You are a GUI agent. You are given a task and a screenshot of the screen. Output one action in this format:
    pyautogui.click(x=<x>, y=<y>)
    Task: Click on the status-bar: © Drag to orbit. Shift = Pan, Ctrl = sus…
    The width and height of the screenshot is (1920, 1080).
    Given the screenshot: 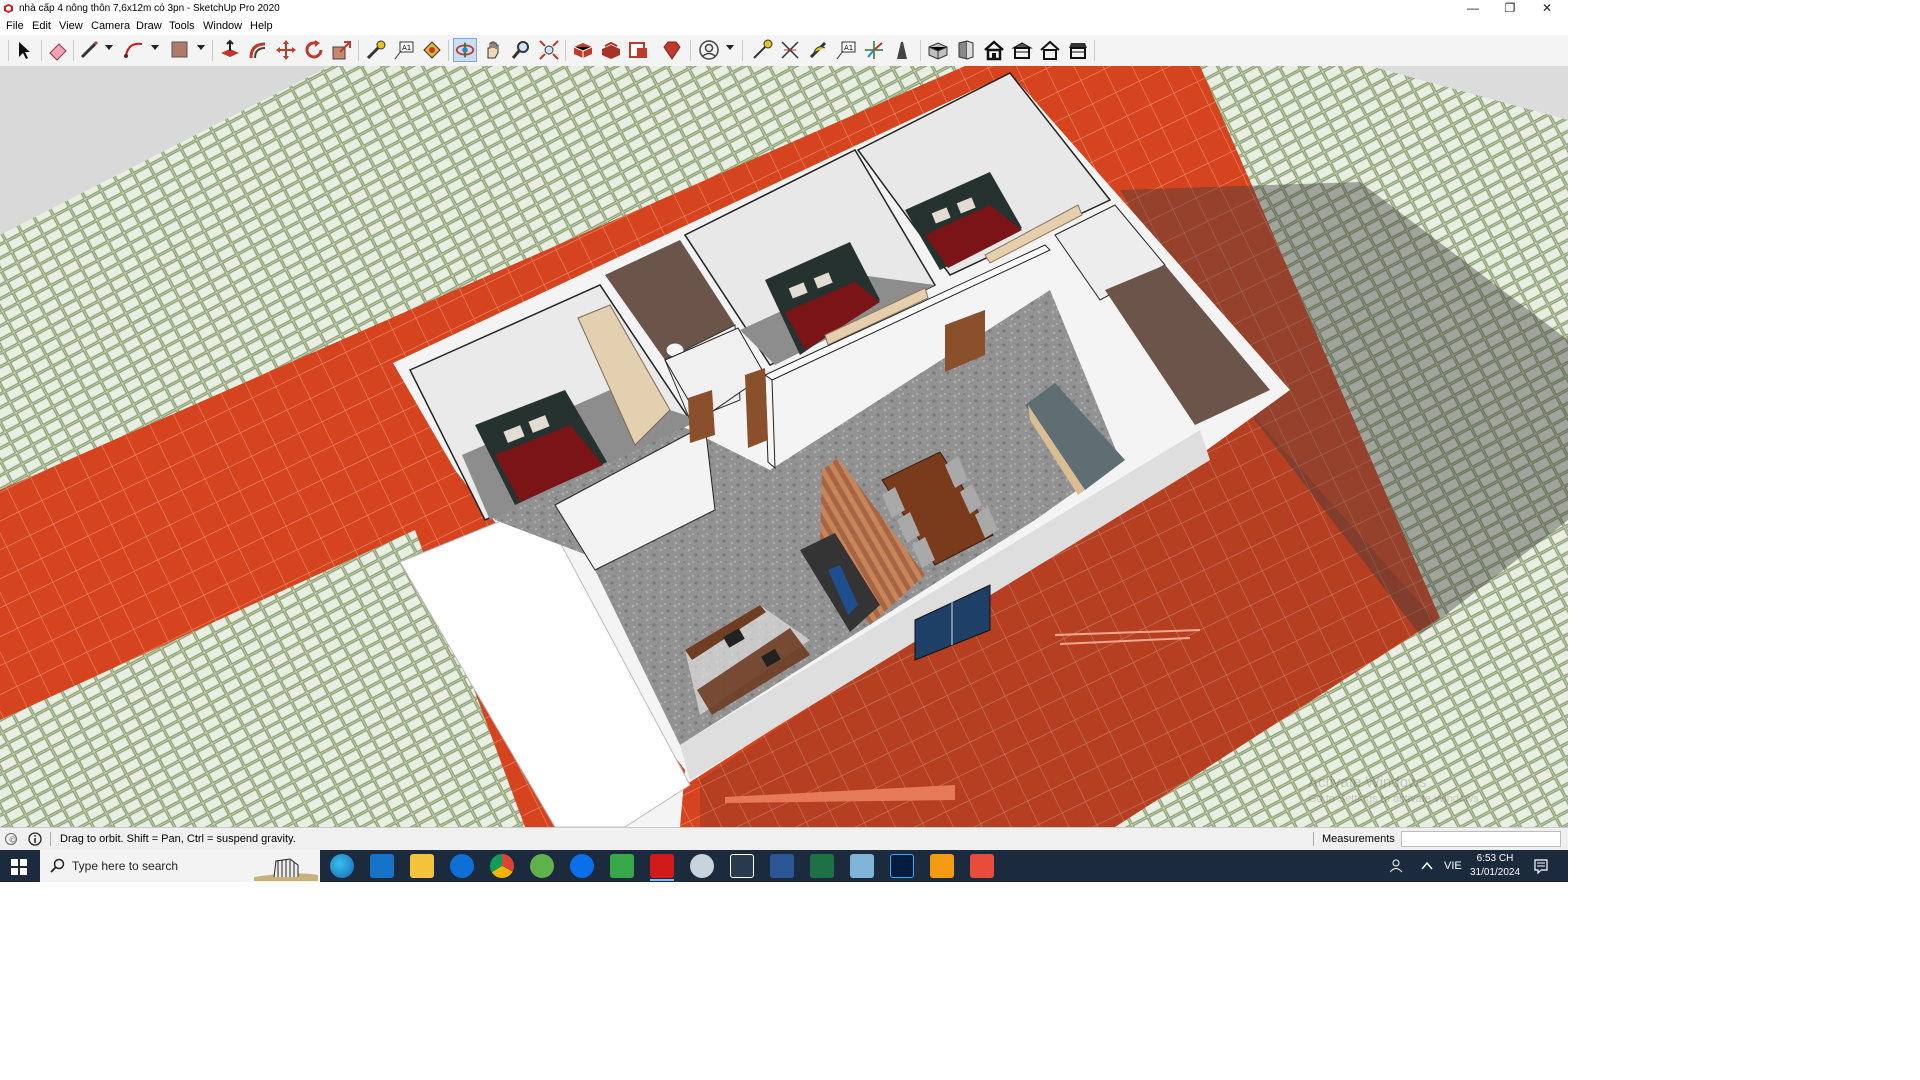 What is the action you would take?
    pyautogui.click(x=784, y=839)
    